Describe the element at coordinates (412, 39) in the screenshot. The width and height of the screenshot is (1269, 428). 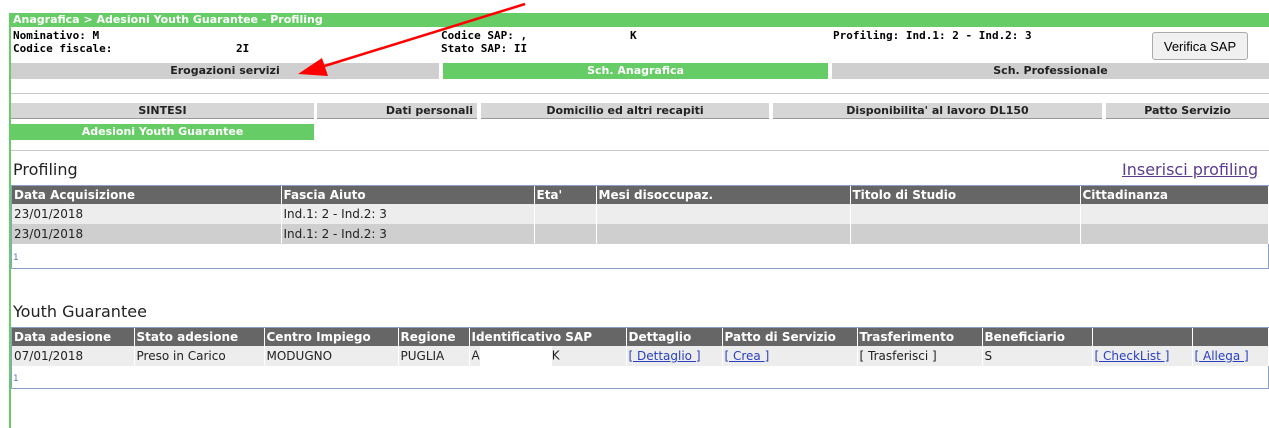
I see `annotation-arrow-icon` at that location.